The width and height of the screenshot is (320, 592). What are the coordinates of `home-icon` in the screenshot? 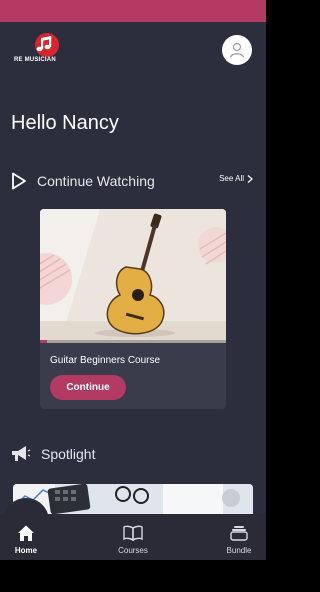 It's located at (26, 533).